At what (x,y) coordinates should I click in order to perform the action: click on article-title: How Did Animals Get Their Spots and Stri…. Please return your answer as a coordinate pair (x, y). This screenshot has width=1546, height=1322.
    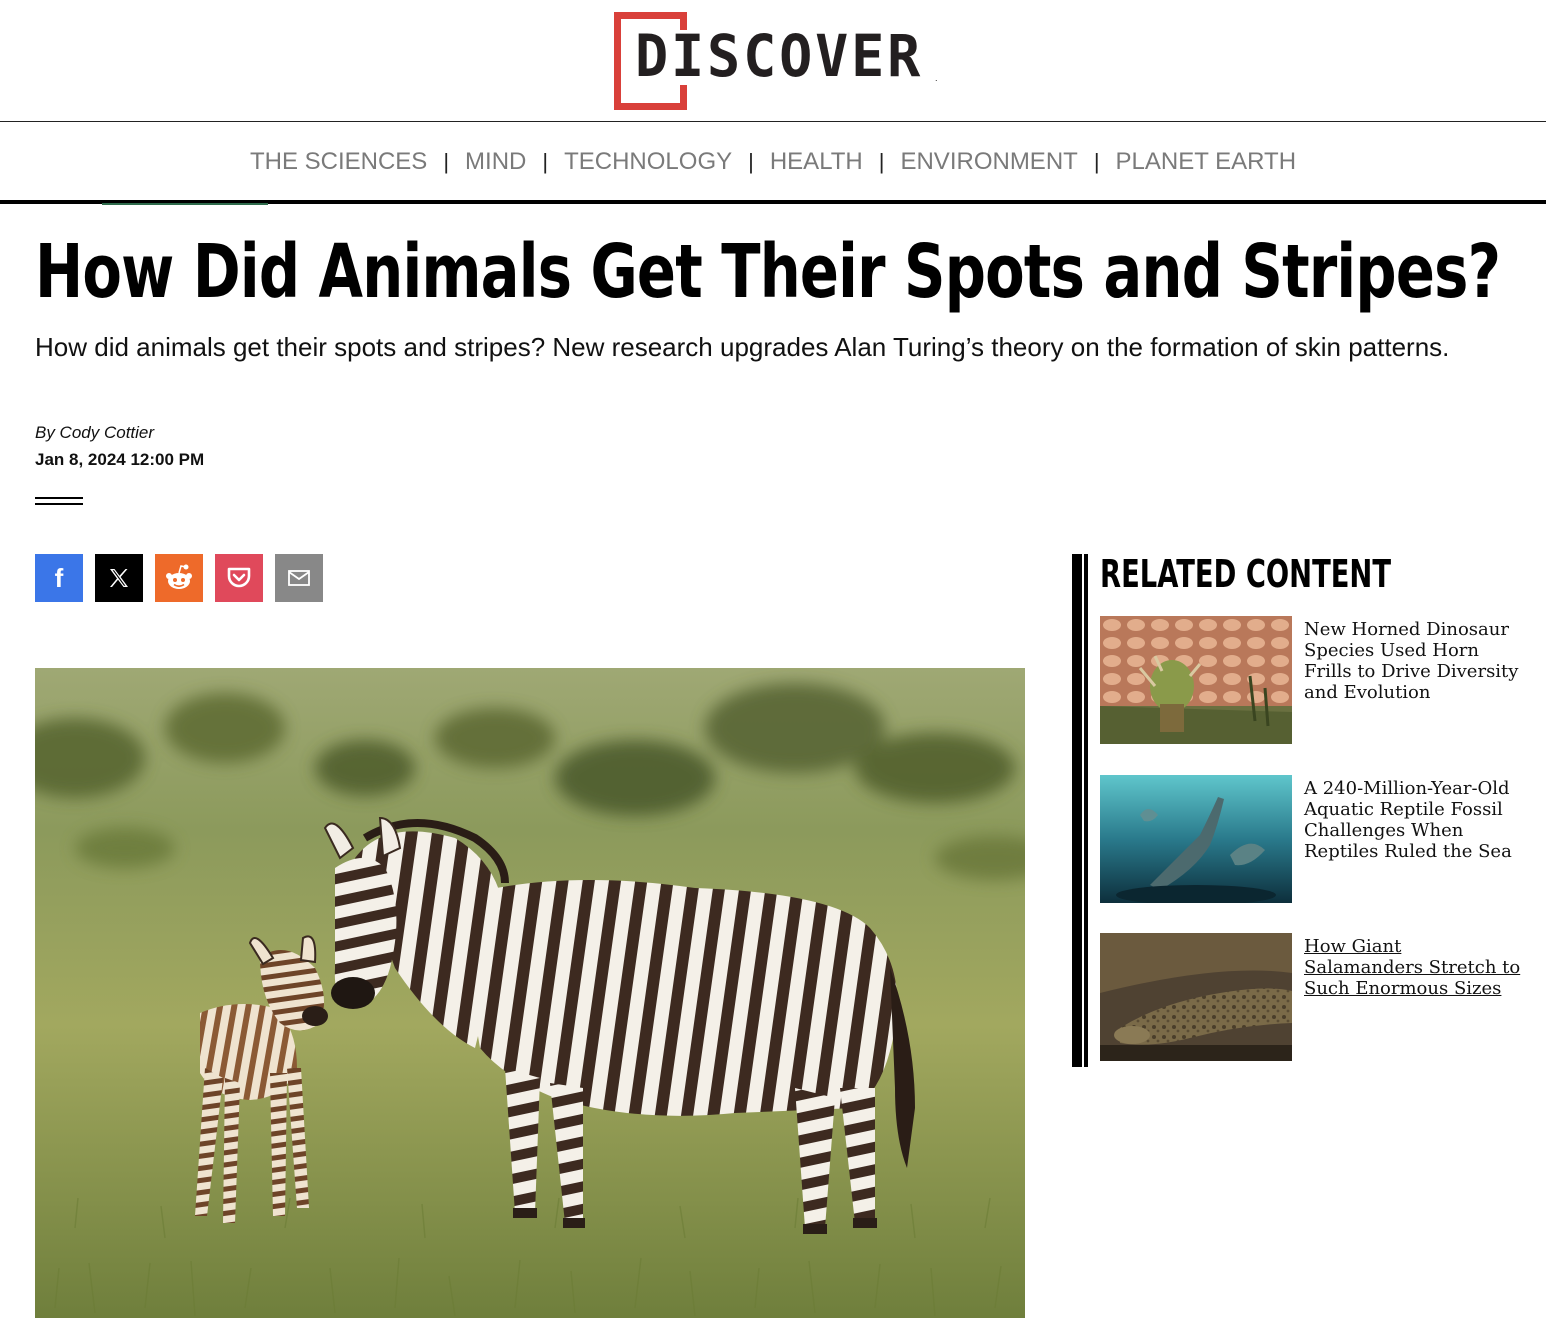
    Looking at the image, I should click on (768, 272).